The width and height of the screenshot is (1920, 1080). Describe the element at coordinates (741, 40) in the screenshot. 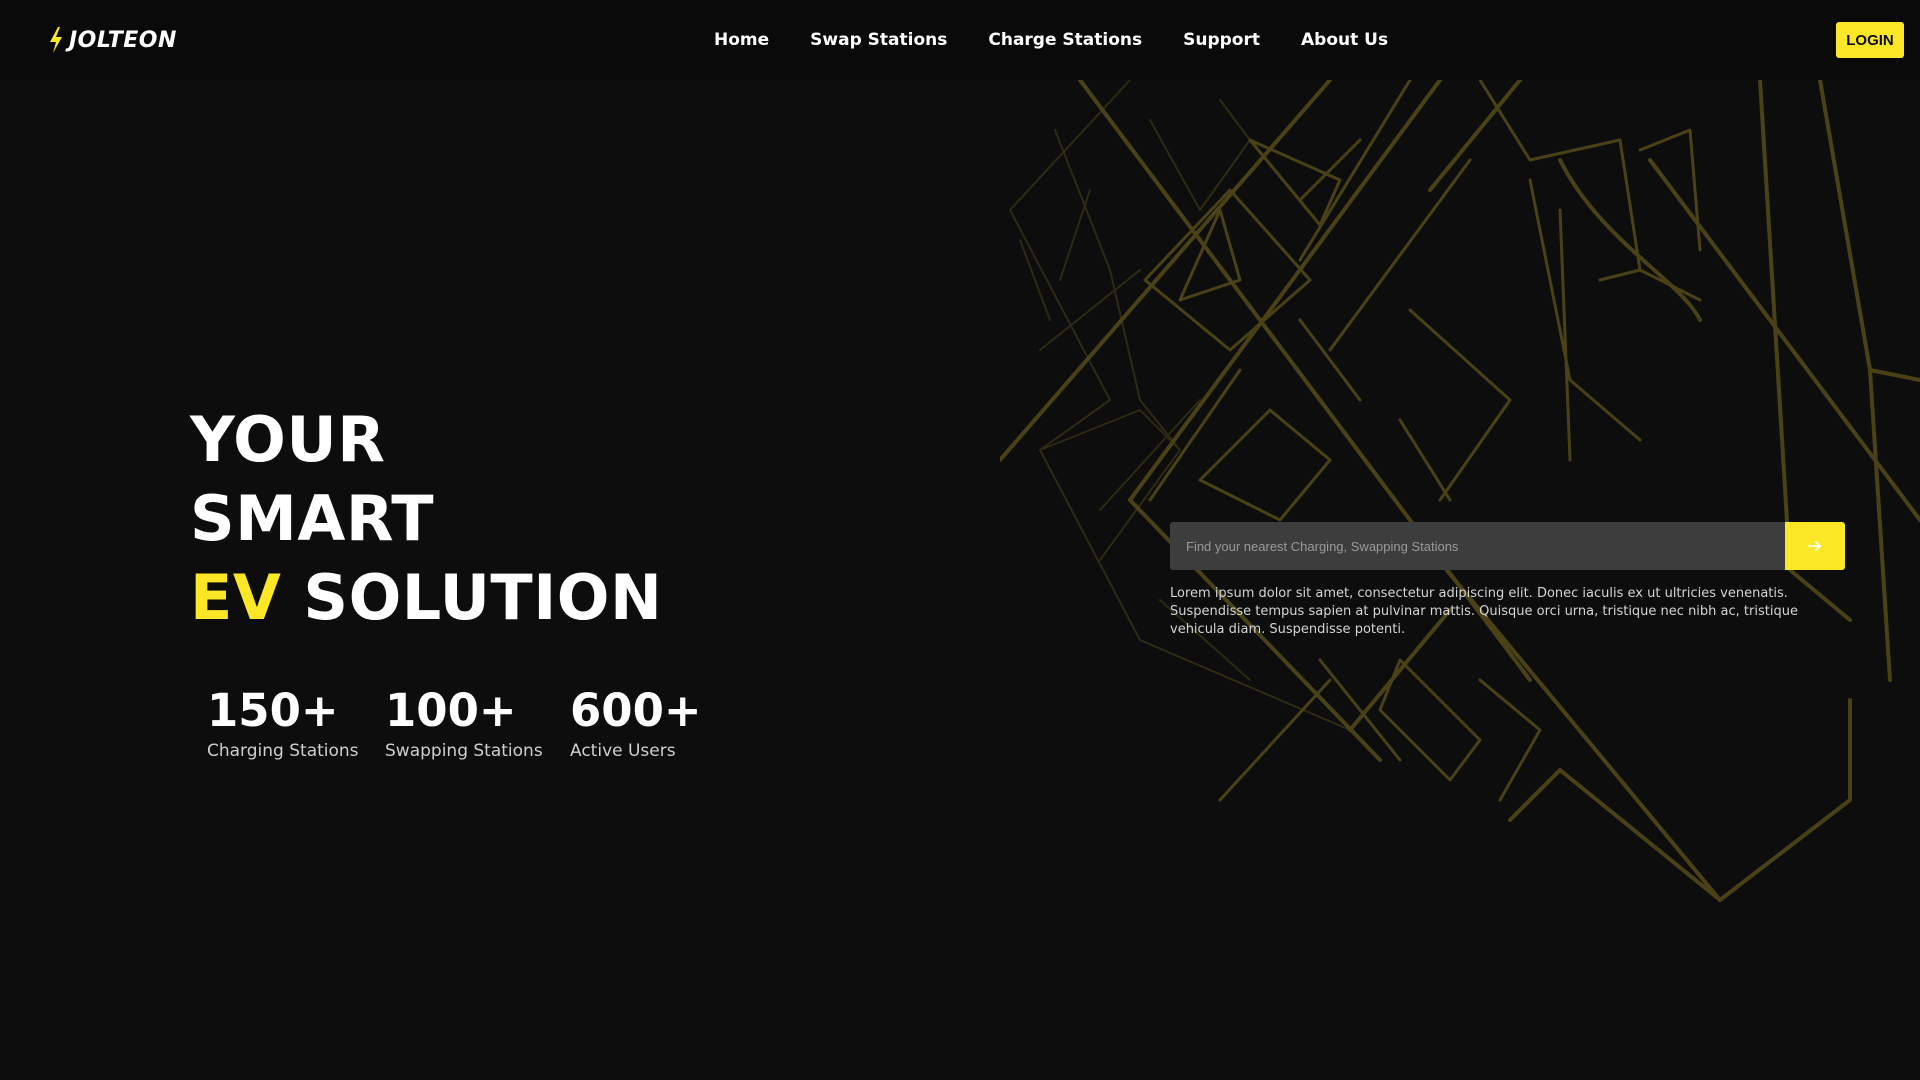

I see `nav-home: Home` at that location.